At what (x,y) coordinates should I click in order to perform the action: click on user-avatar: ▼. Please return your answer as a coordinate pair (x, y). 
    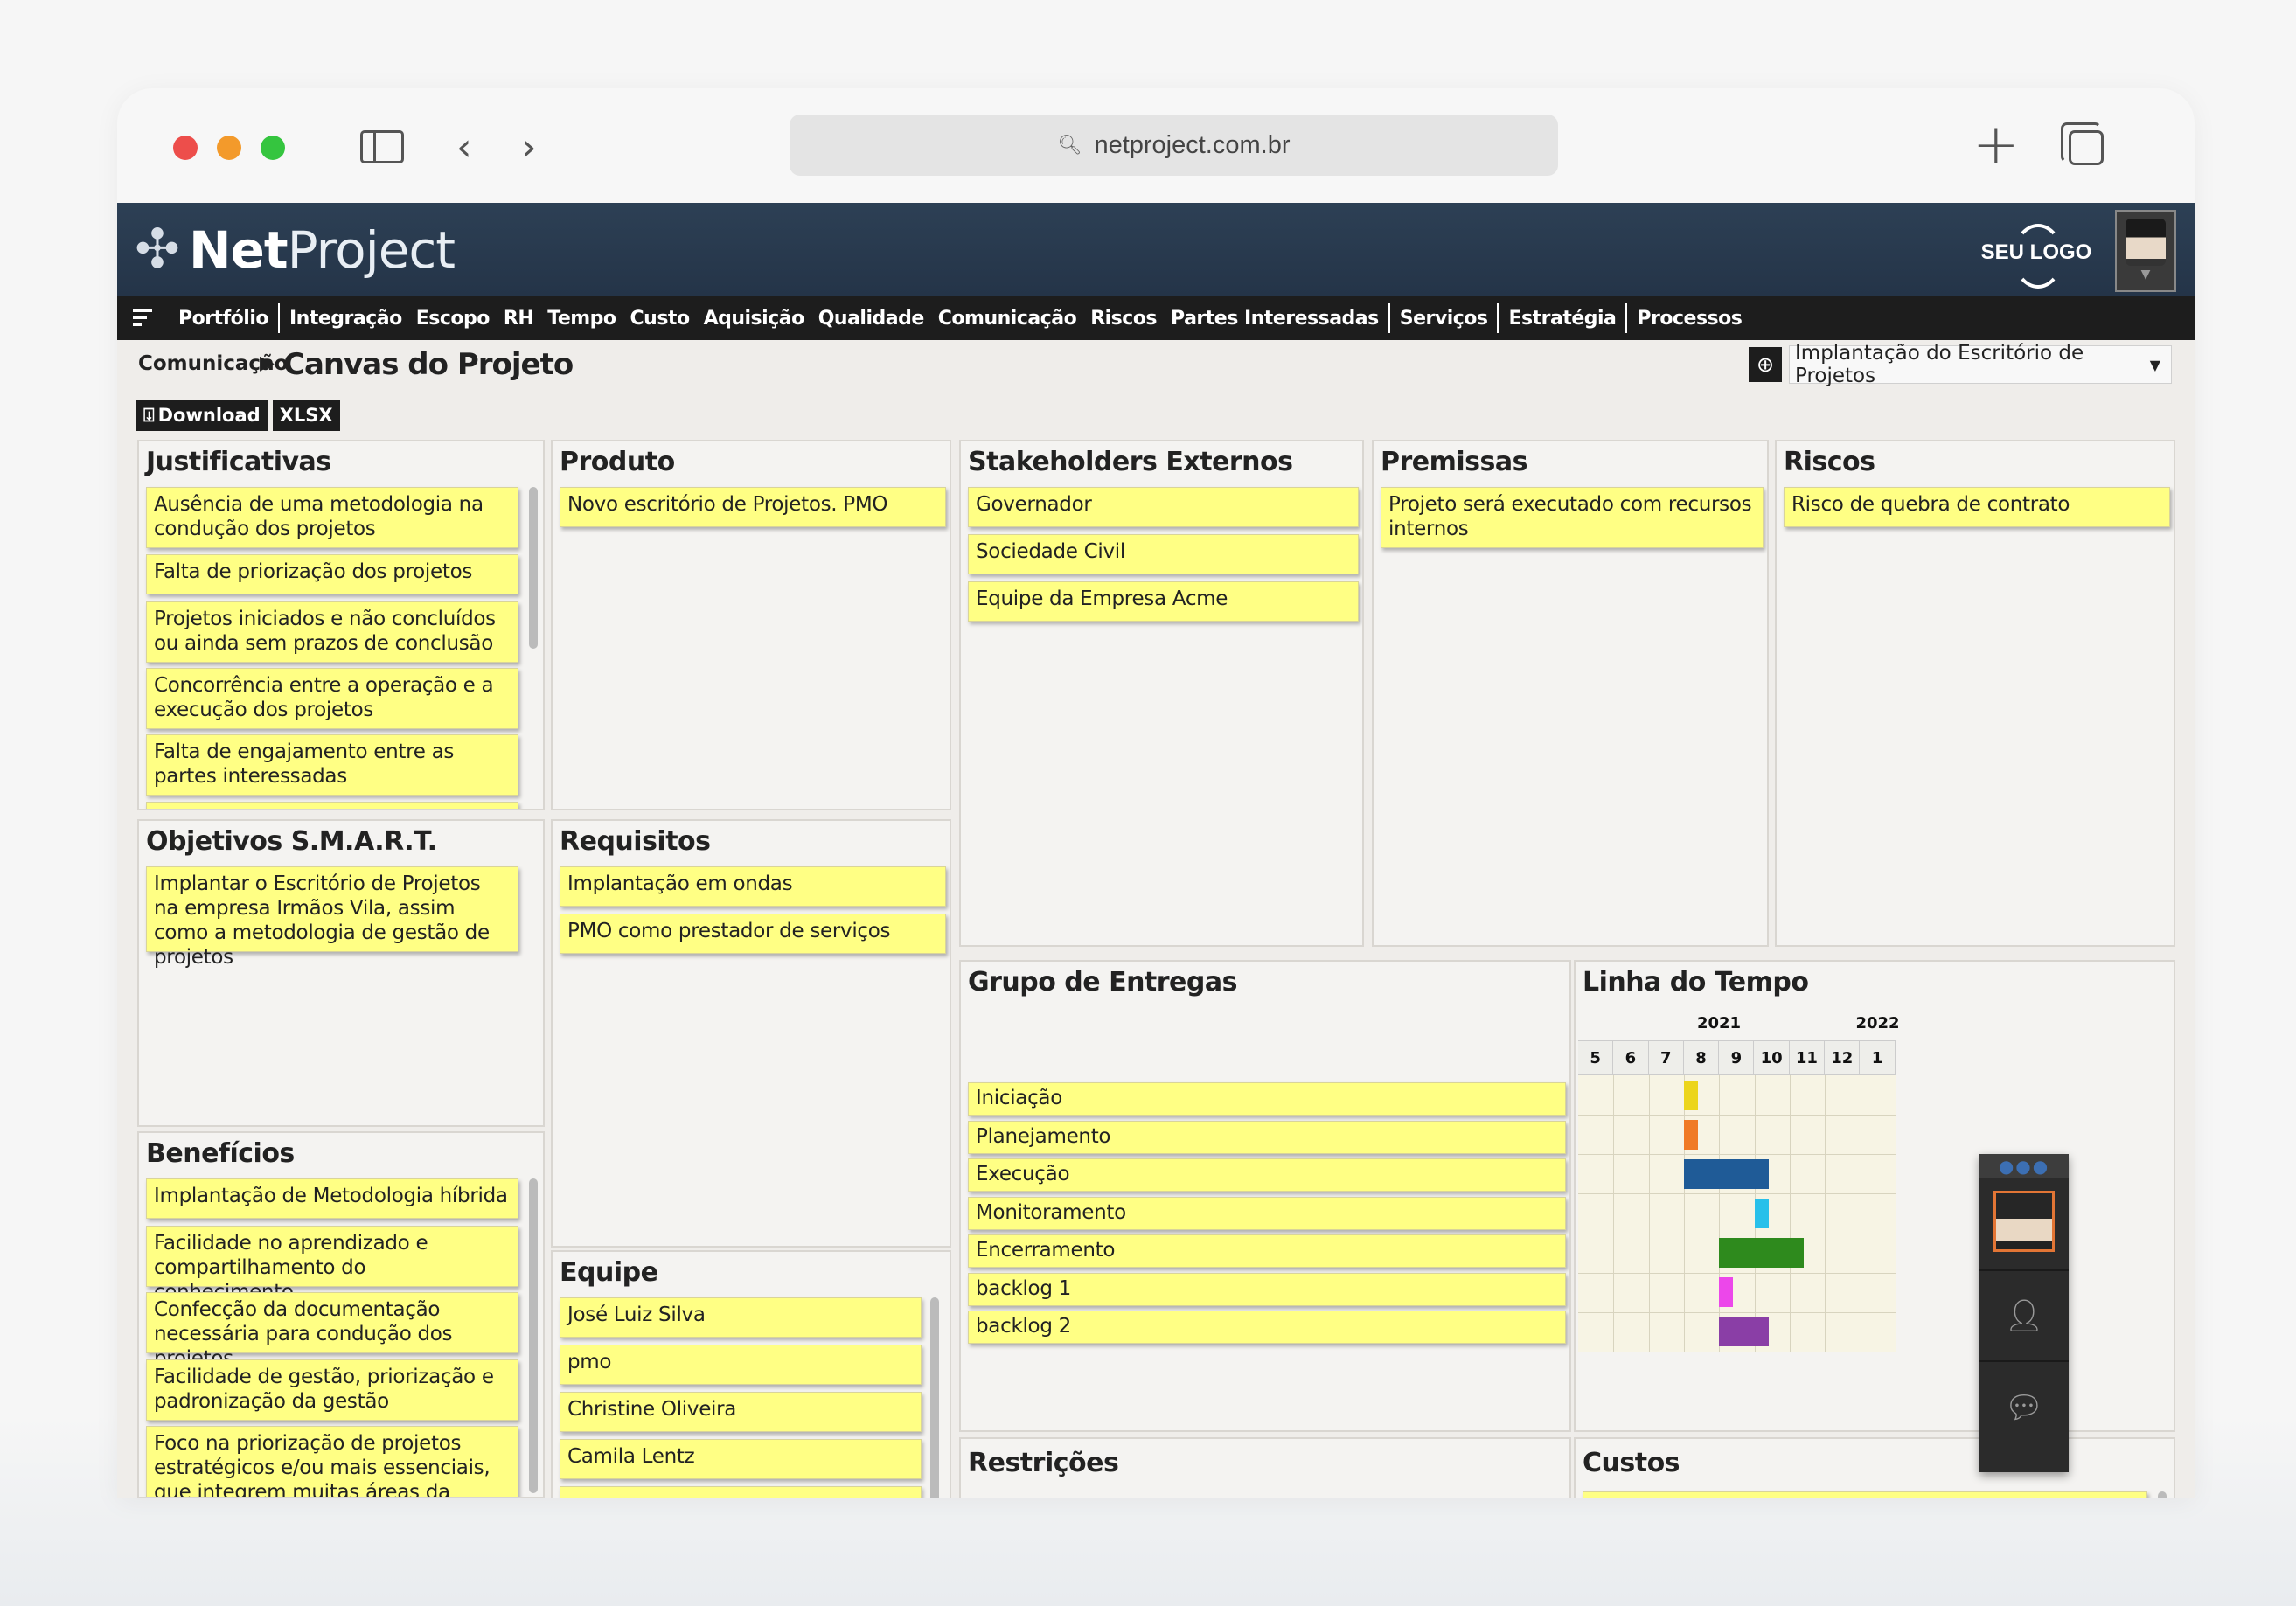
    Looking at the image, I should click on (2145, 251).